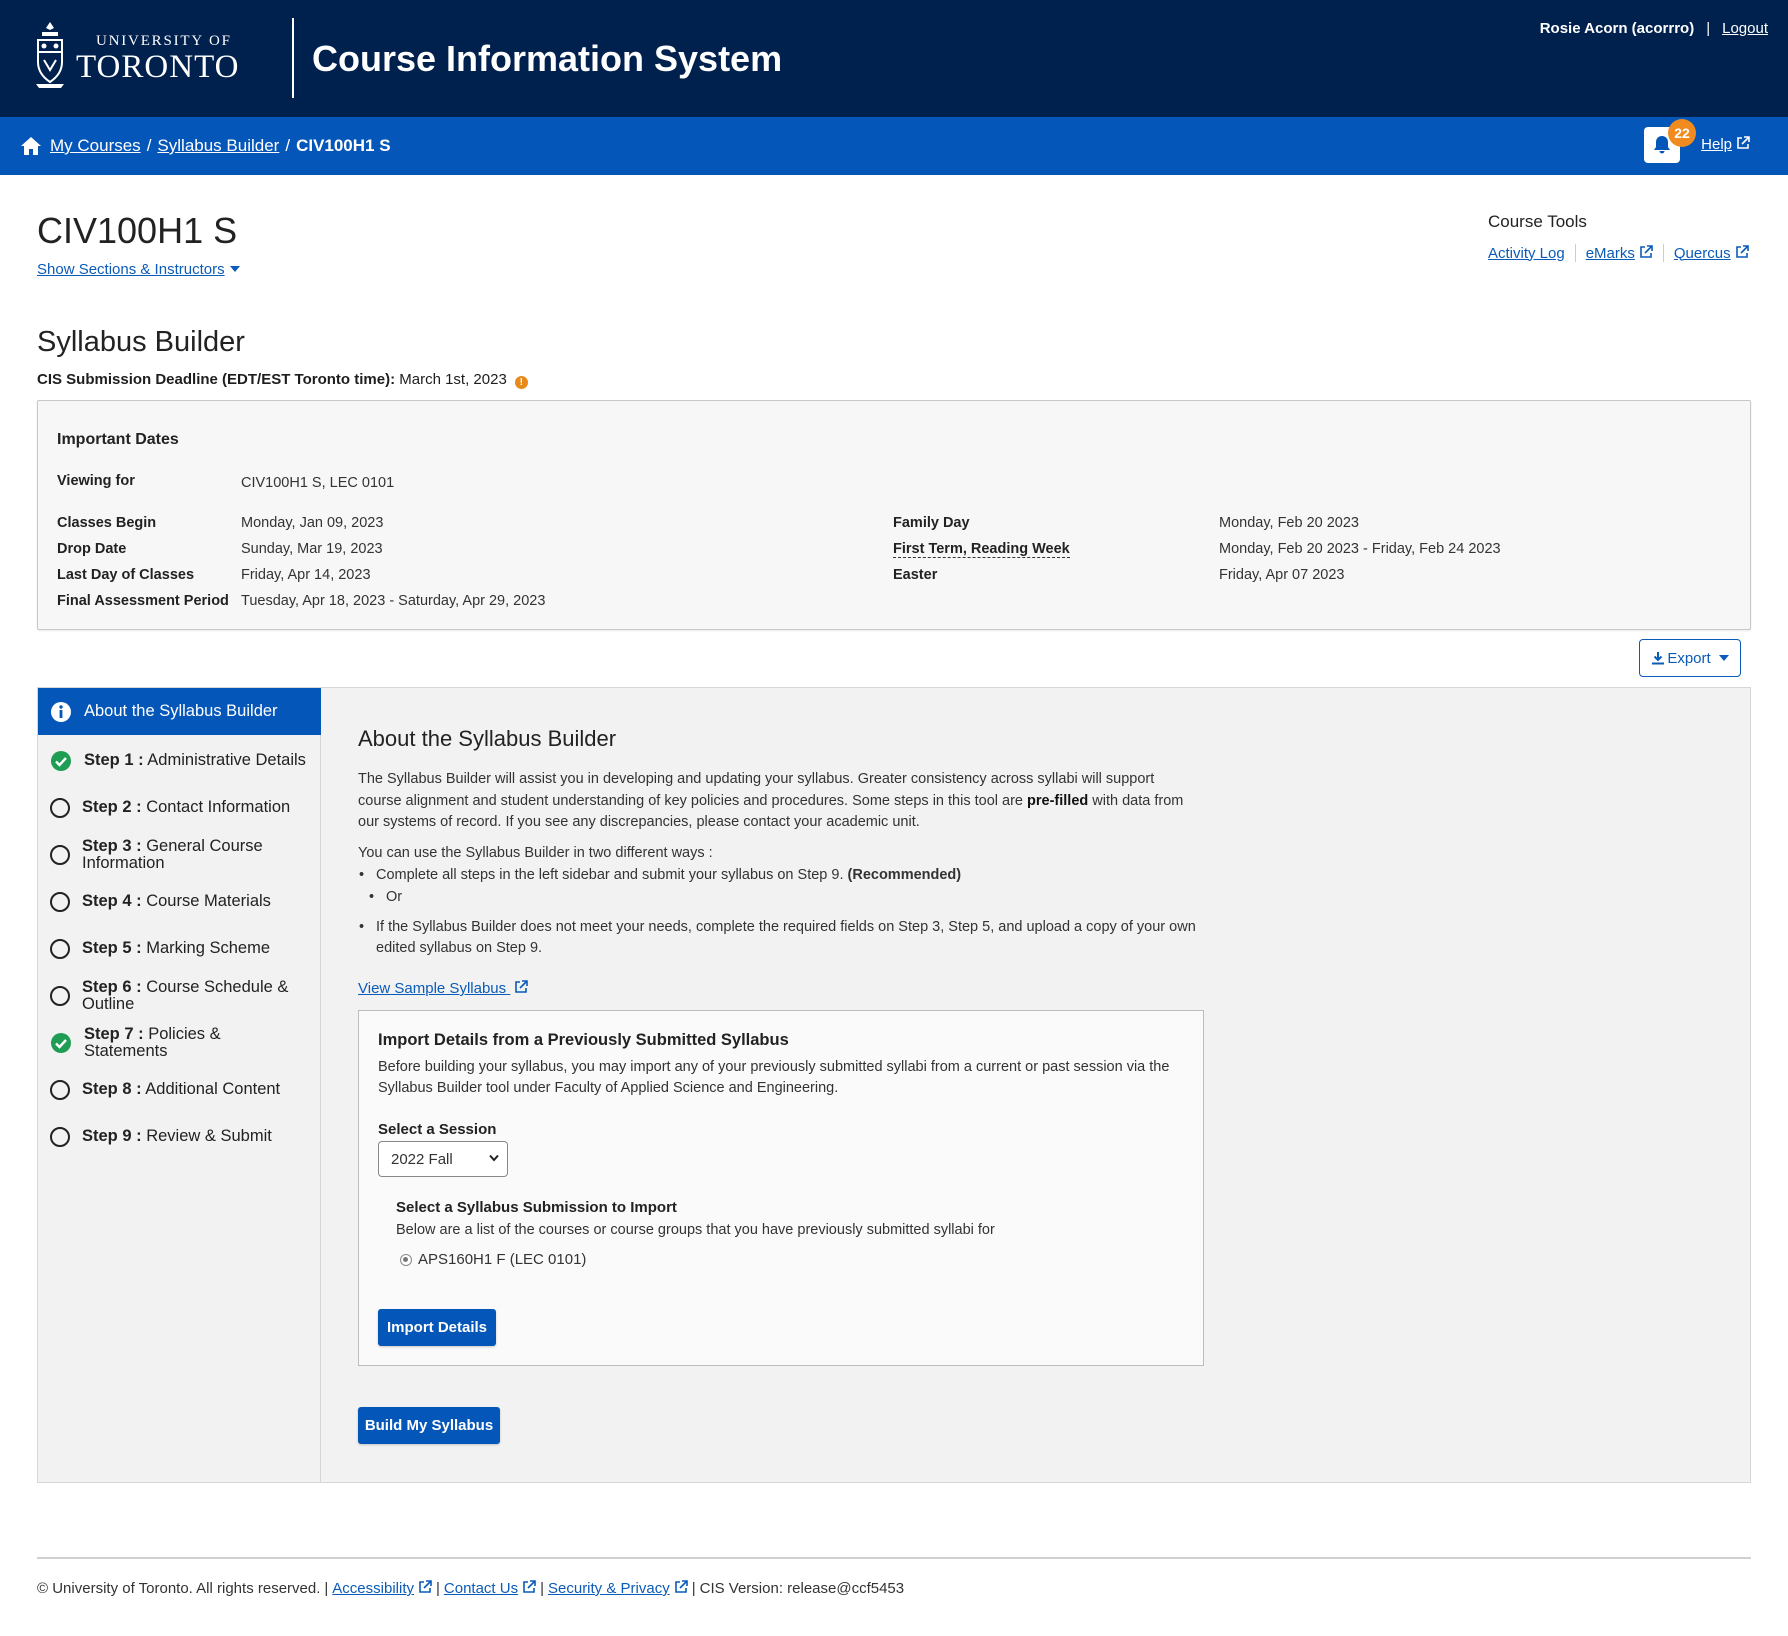  Describe the element at coordinates (50, 55) in the screenshot. I see `crest-icon` at that location.